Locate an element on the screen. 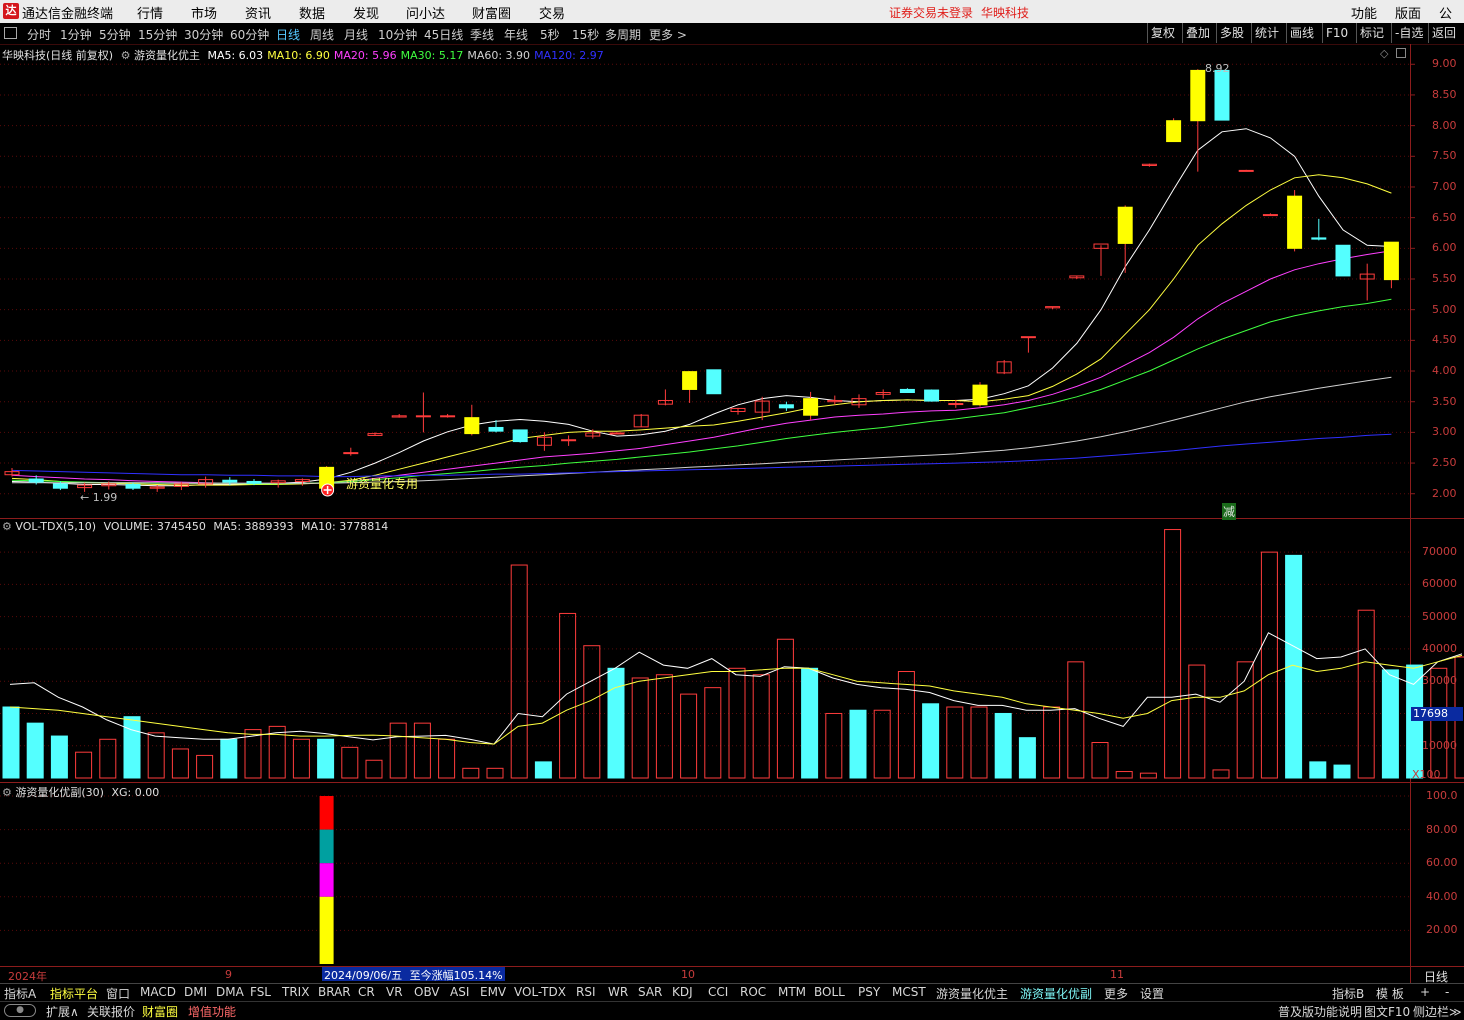  vol-ma10-value: MA10: 3778814 is located at coordinates (345, 526).